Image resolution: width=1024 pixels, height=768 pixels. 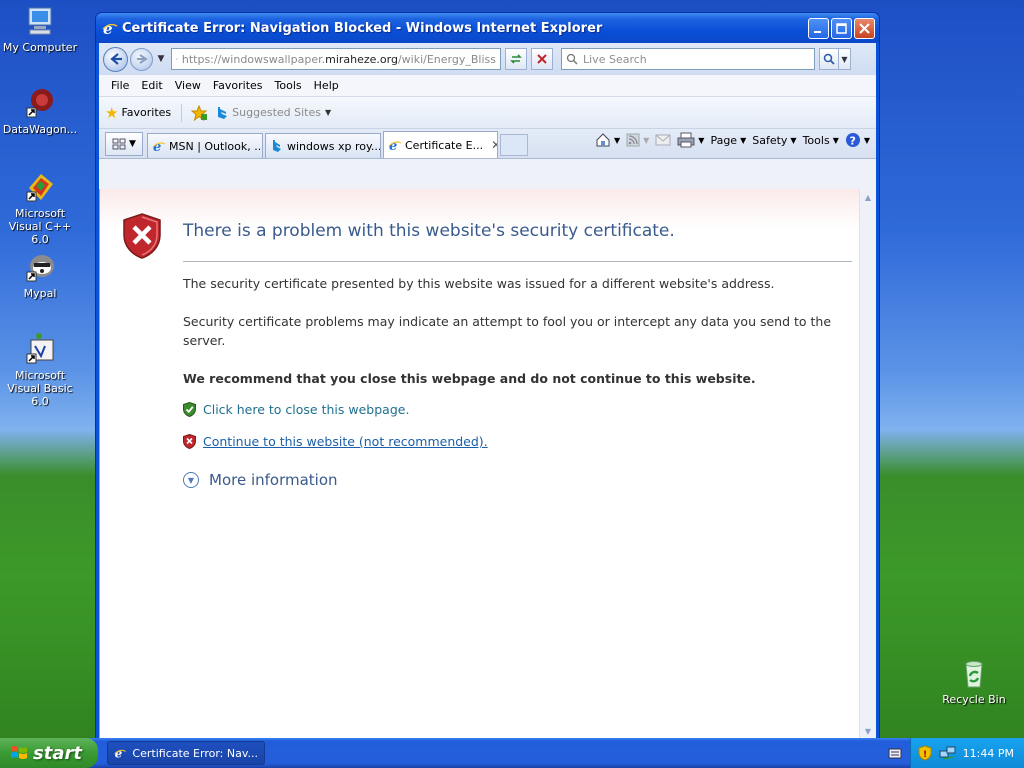 What do you see at coordinates (191, 480) in the screenshot?
I see `expand-chevron-icon: ▼` at bounding box center [191, 480].